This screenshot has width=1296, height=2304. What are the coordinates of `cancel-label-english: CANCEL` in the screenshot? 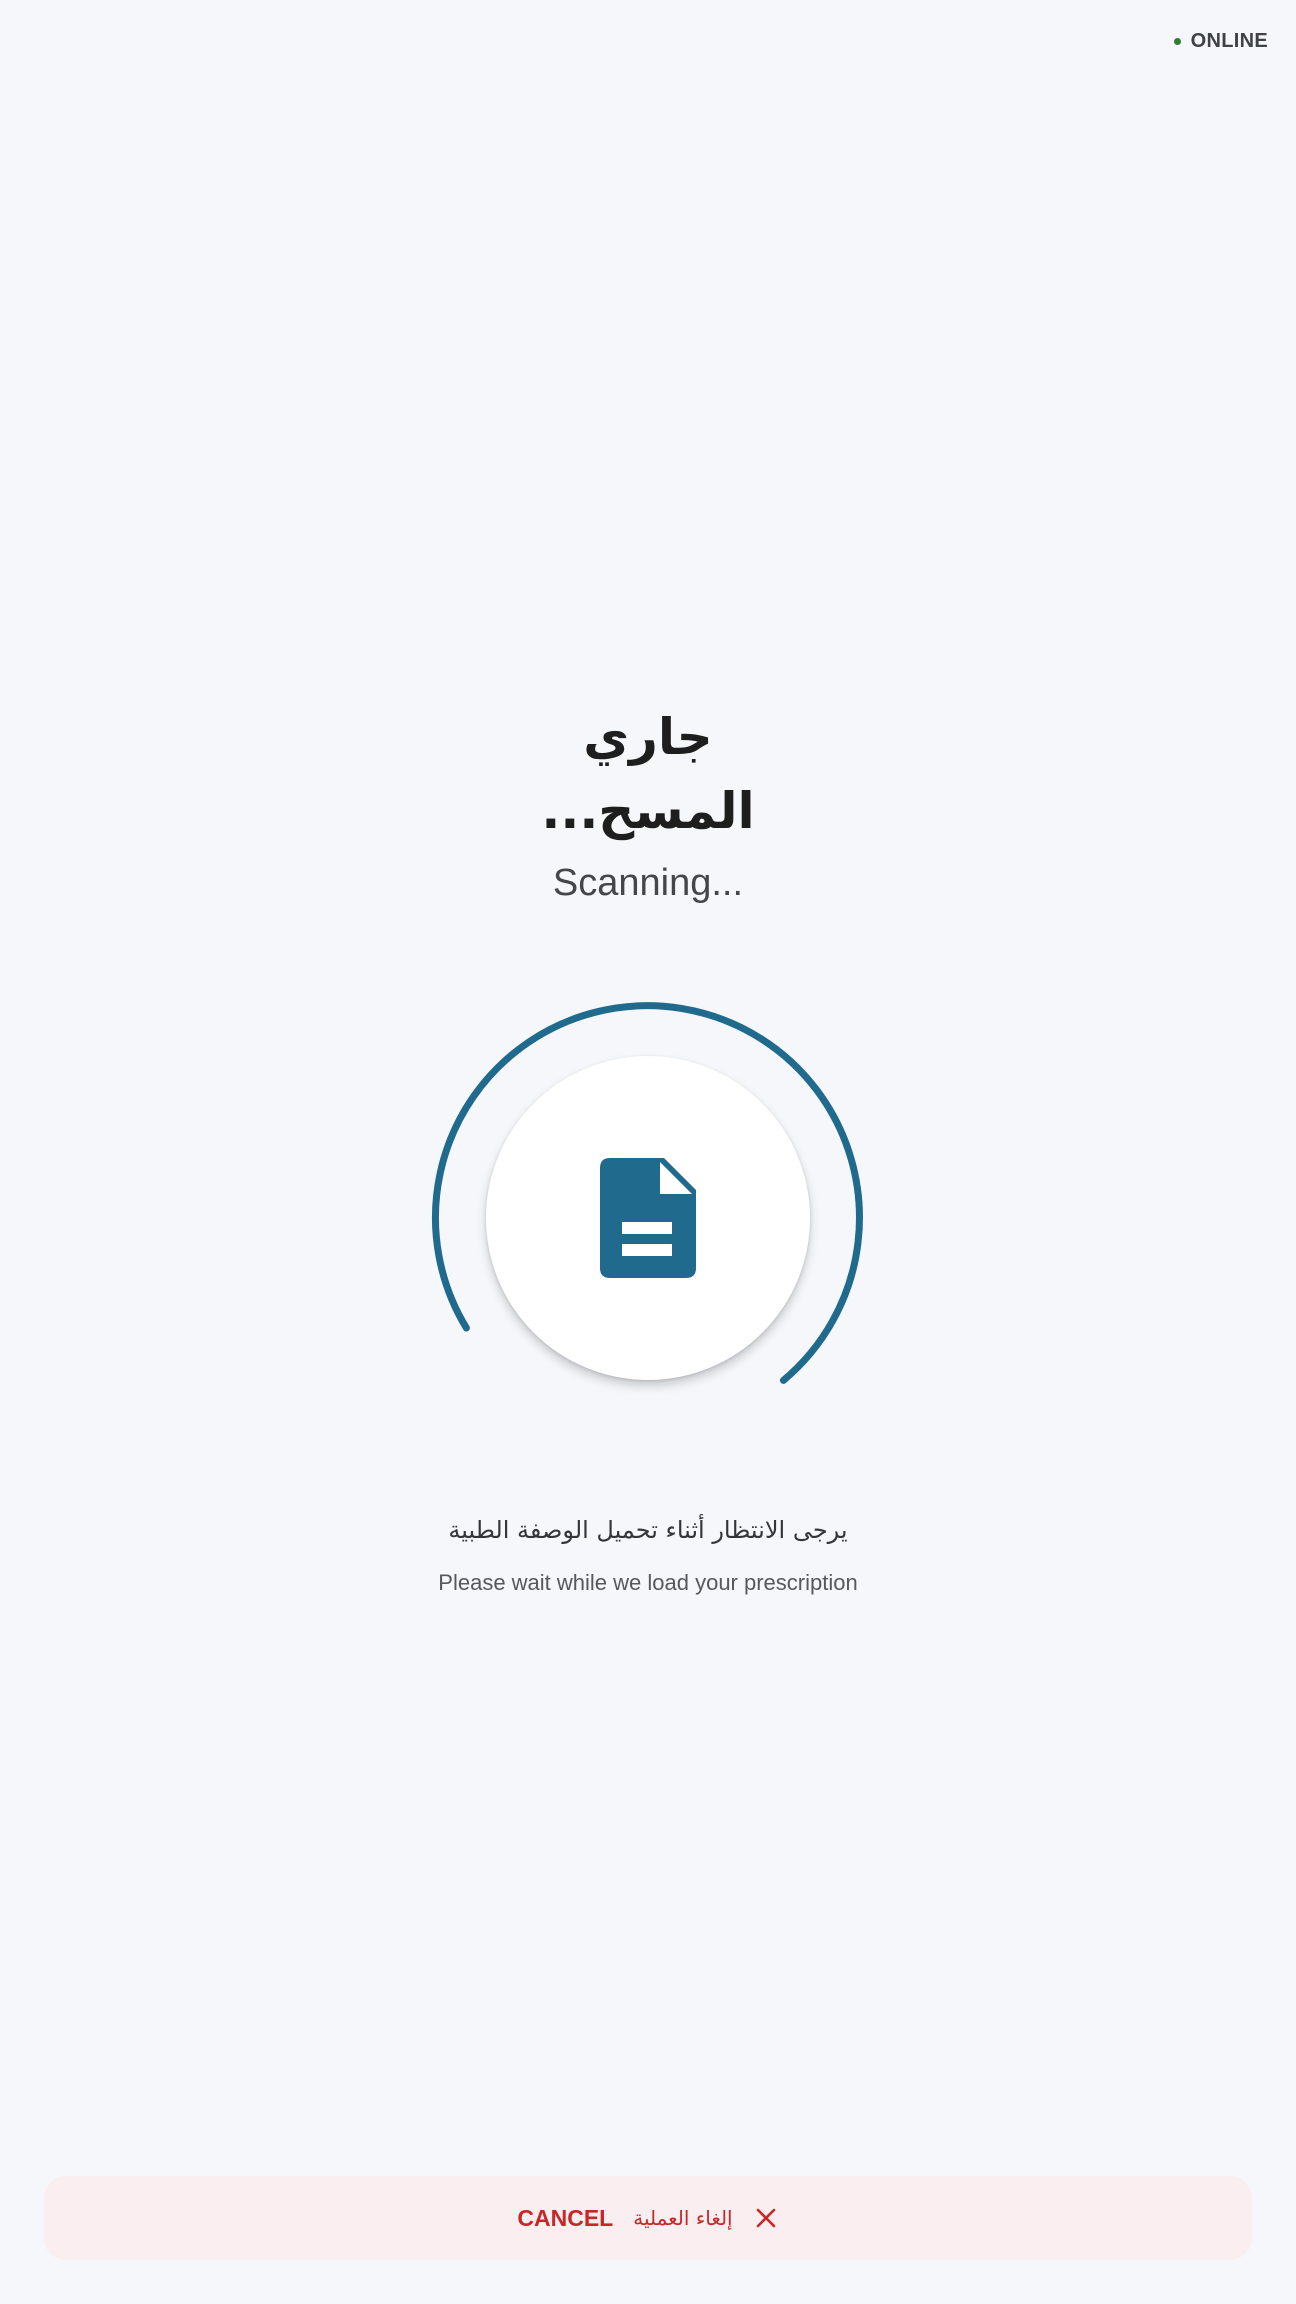 It's located at (565, 2217).